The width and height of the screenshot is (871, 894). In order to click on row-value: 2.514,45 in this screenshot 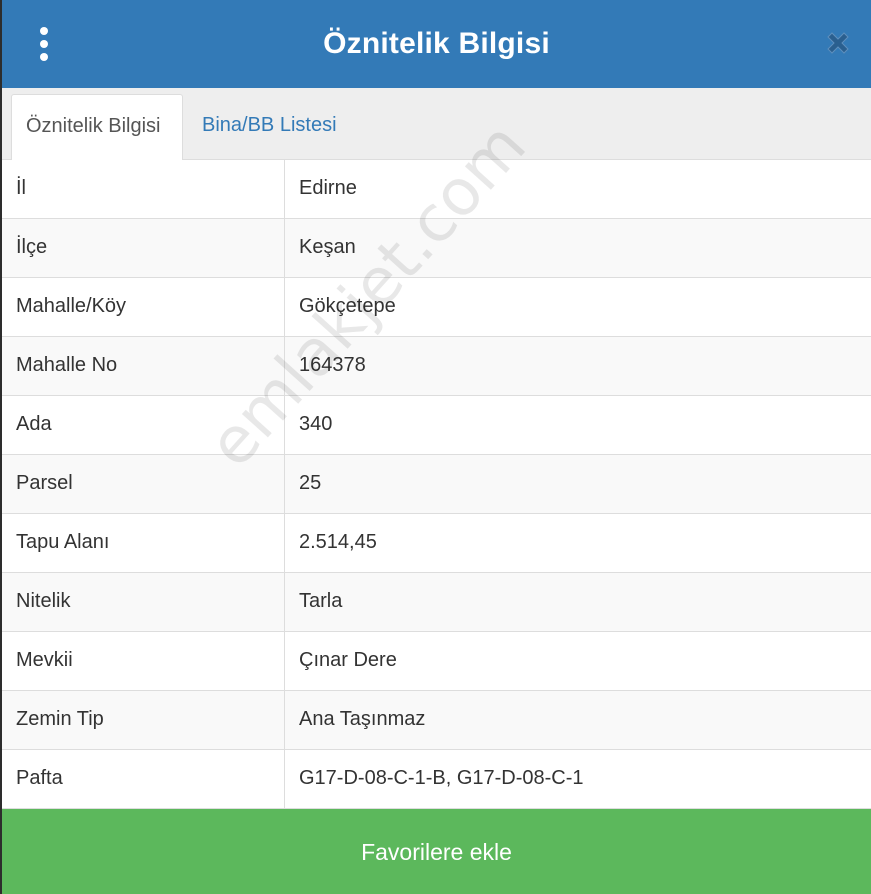, I will do `click(338, 542)`.